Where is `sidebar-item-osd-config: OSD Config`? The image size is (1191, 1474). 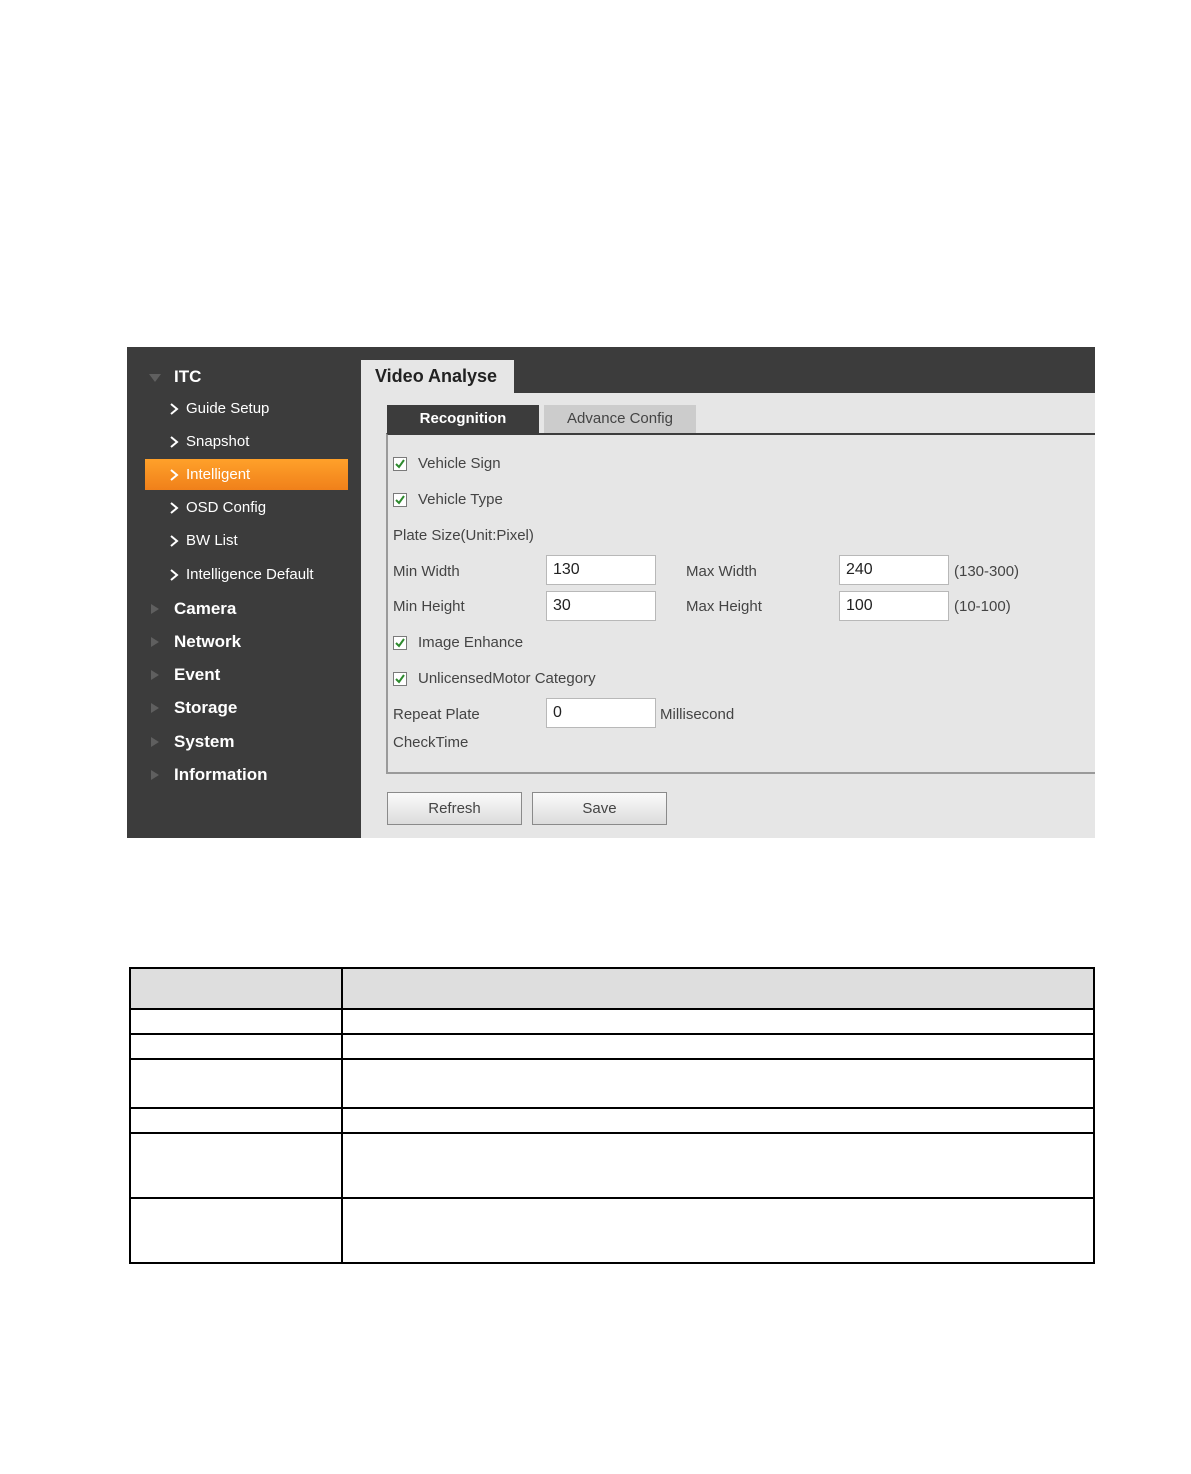 sidebar-item-osd-config: OSD Config is located at coordinates (246, 507).